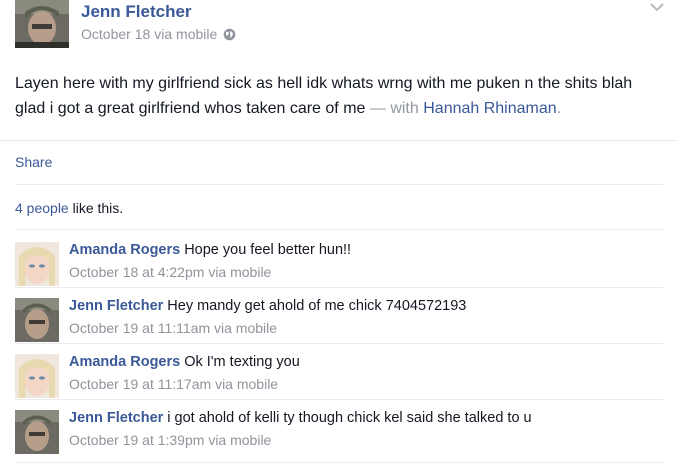 This screenshot has width=677, height=466. Describe the element at coordinates (33, 162) in the screenshot. I see `share-link: Share` at that location.